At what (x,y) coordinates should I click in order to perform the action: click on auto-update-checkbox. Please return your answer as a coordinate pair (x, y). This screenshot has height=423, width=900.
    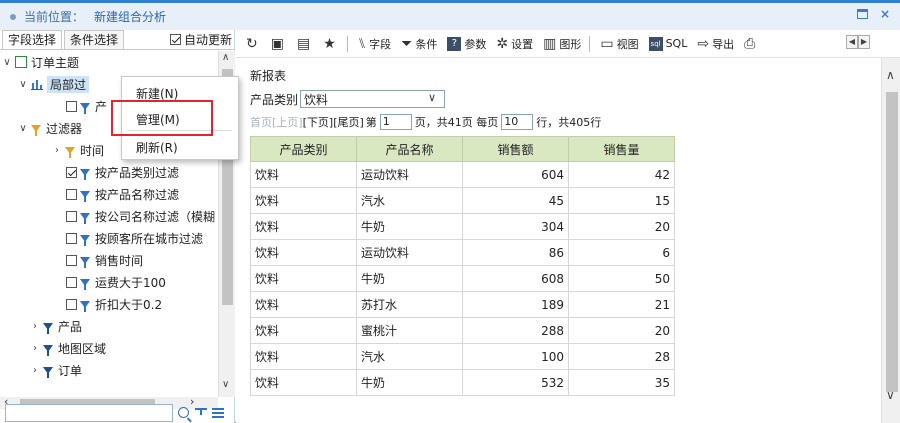
    Looking at the image, I should click on (175, 39).